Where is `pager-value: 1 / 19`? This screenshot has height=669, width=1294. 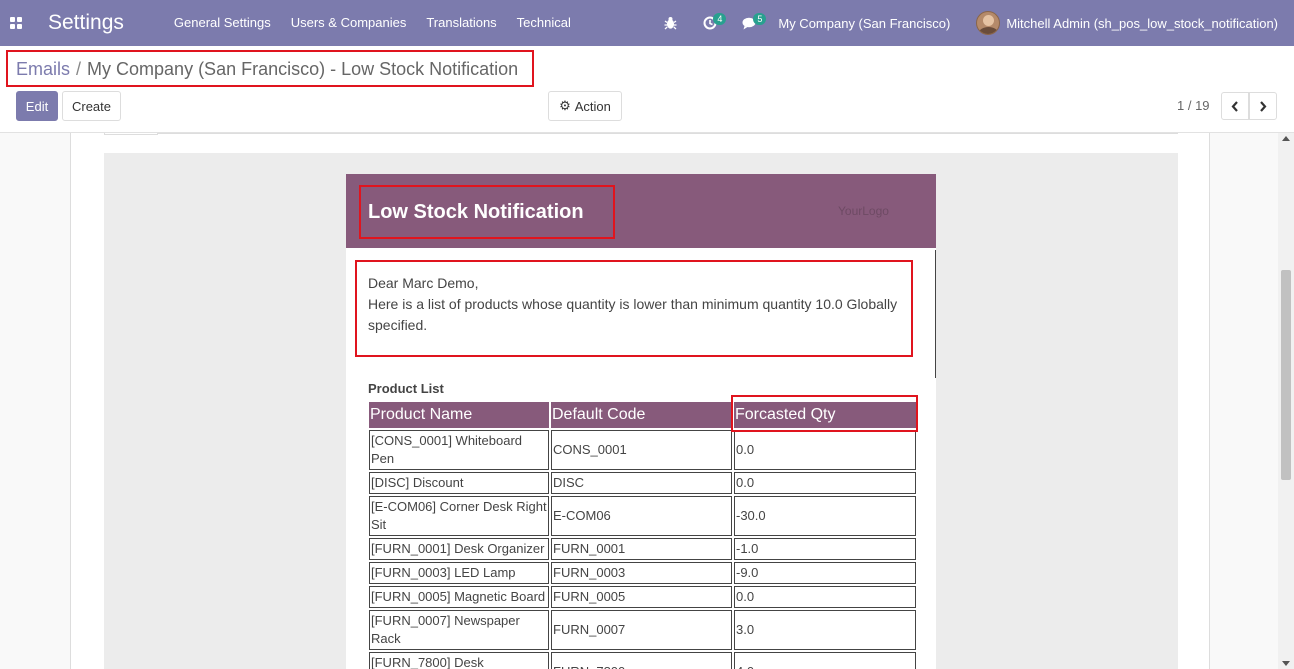
pager-value: 1 / 19 is located at coordinates (1193, 105).